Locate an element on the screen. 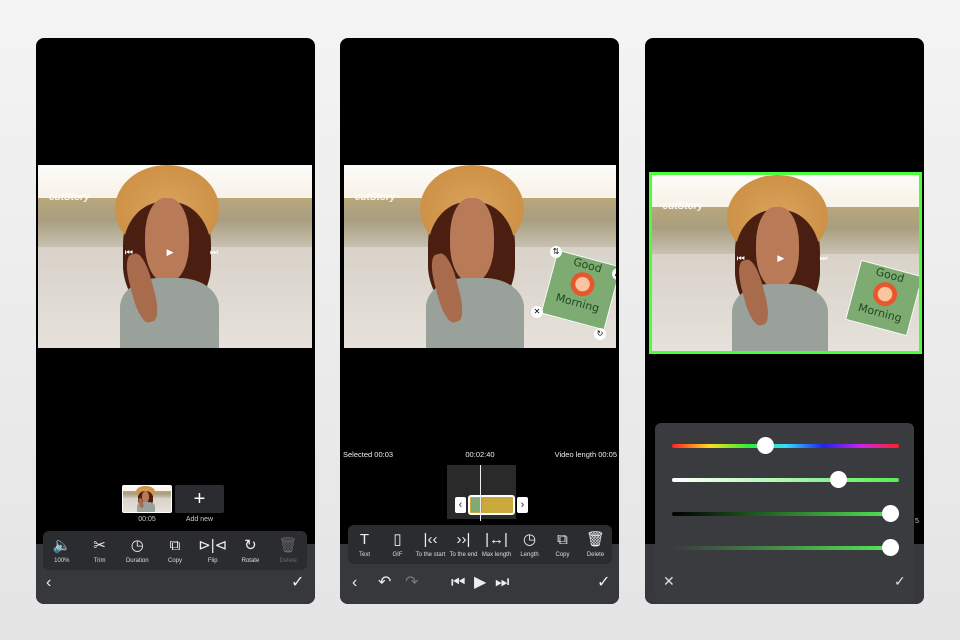 The width and height of the screenshot is (960, 640). clip-thumbnail is located at coordinates (147, 499).